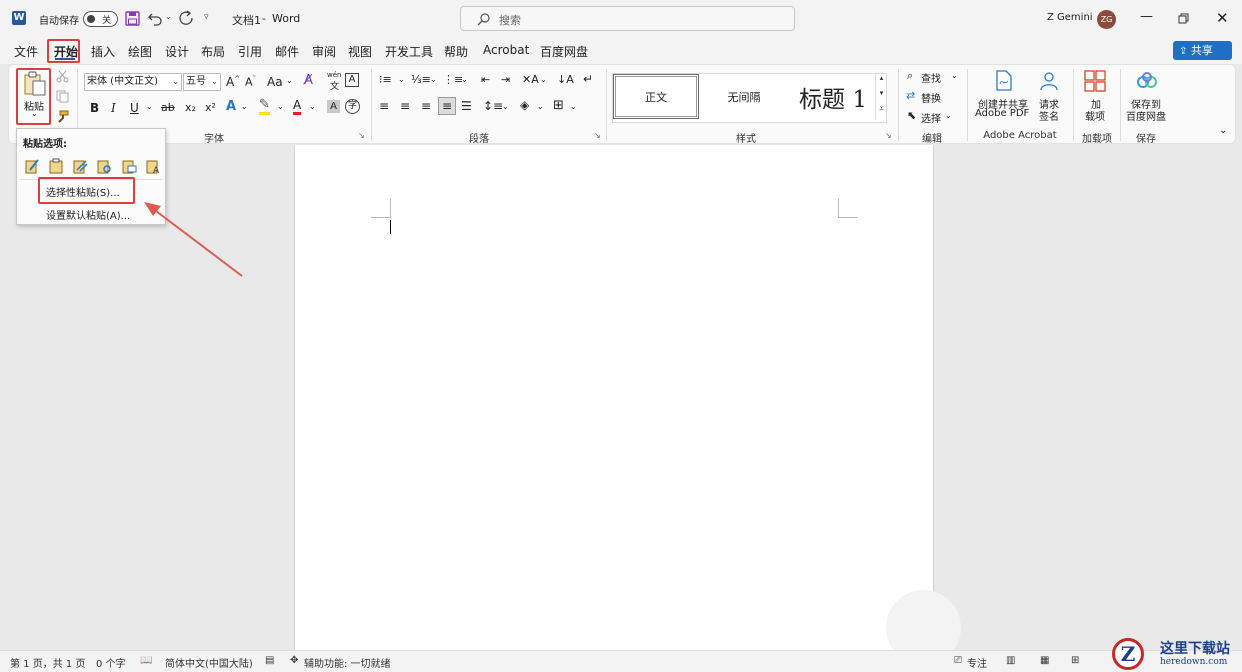 Image resolution: width=1242 pixels, height=672 pixels. What do you see at coordinates (931, 77) in the screenshot?
I see `find-label: 查找` at bounding box center [931, 77].